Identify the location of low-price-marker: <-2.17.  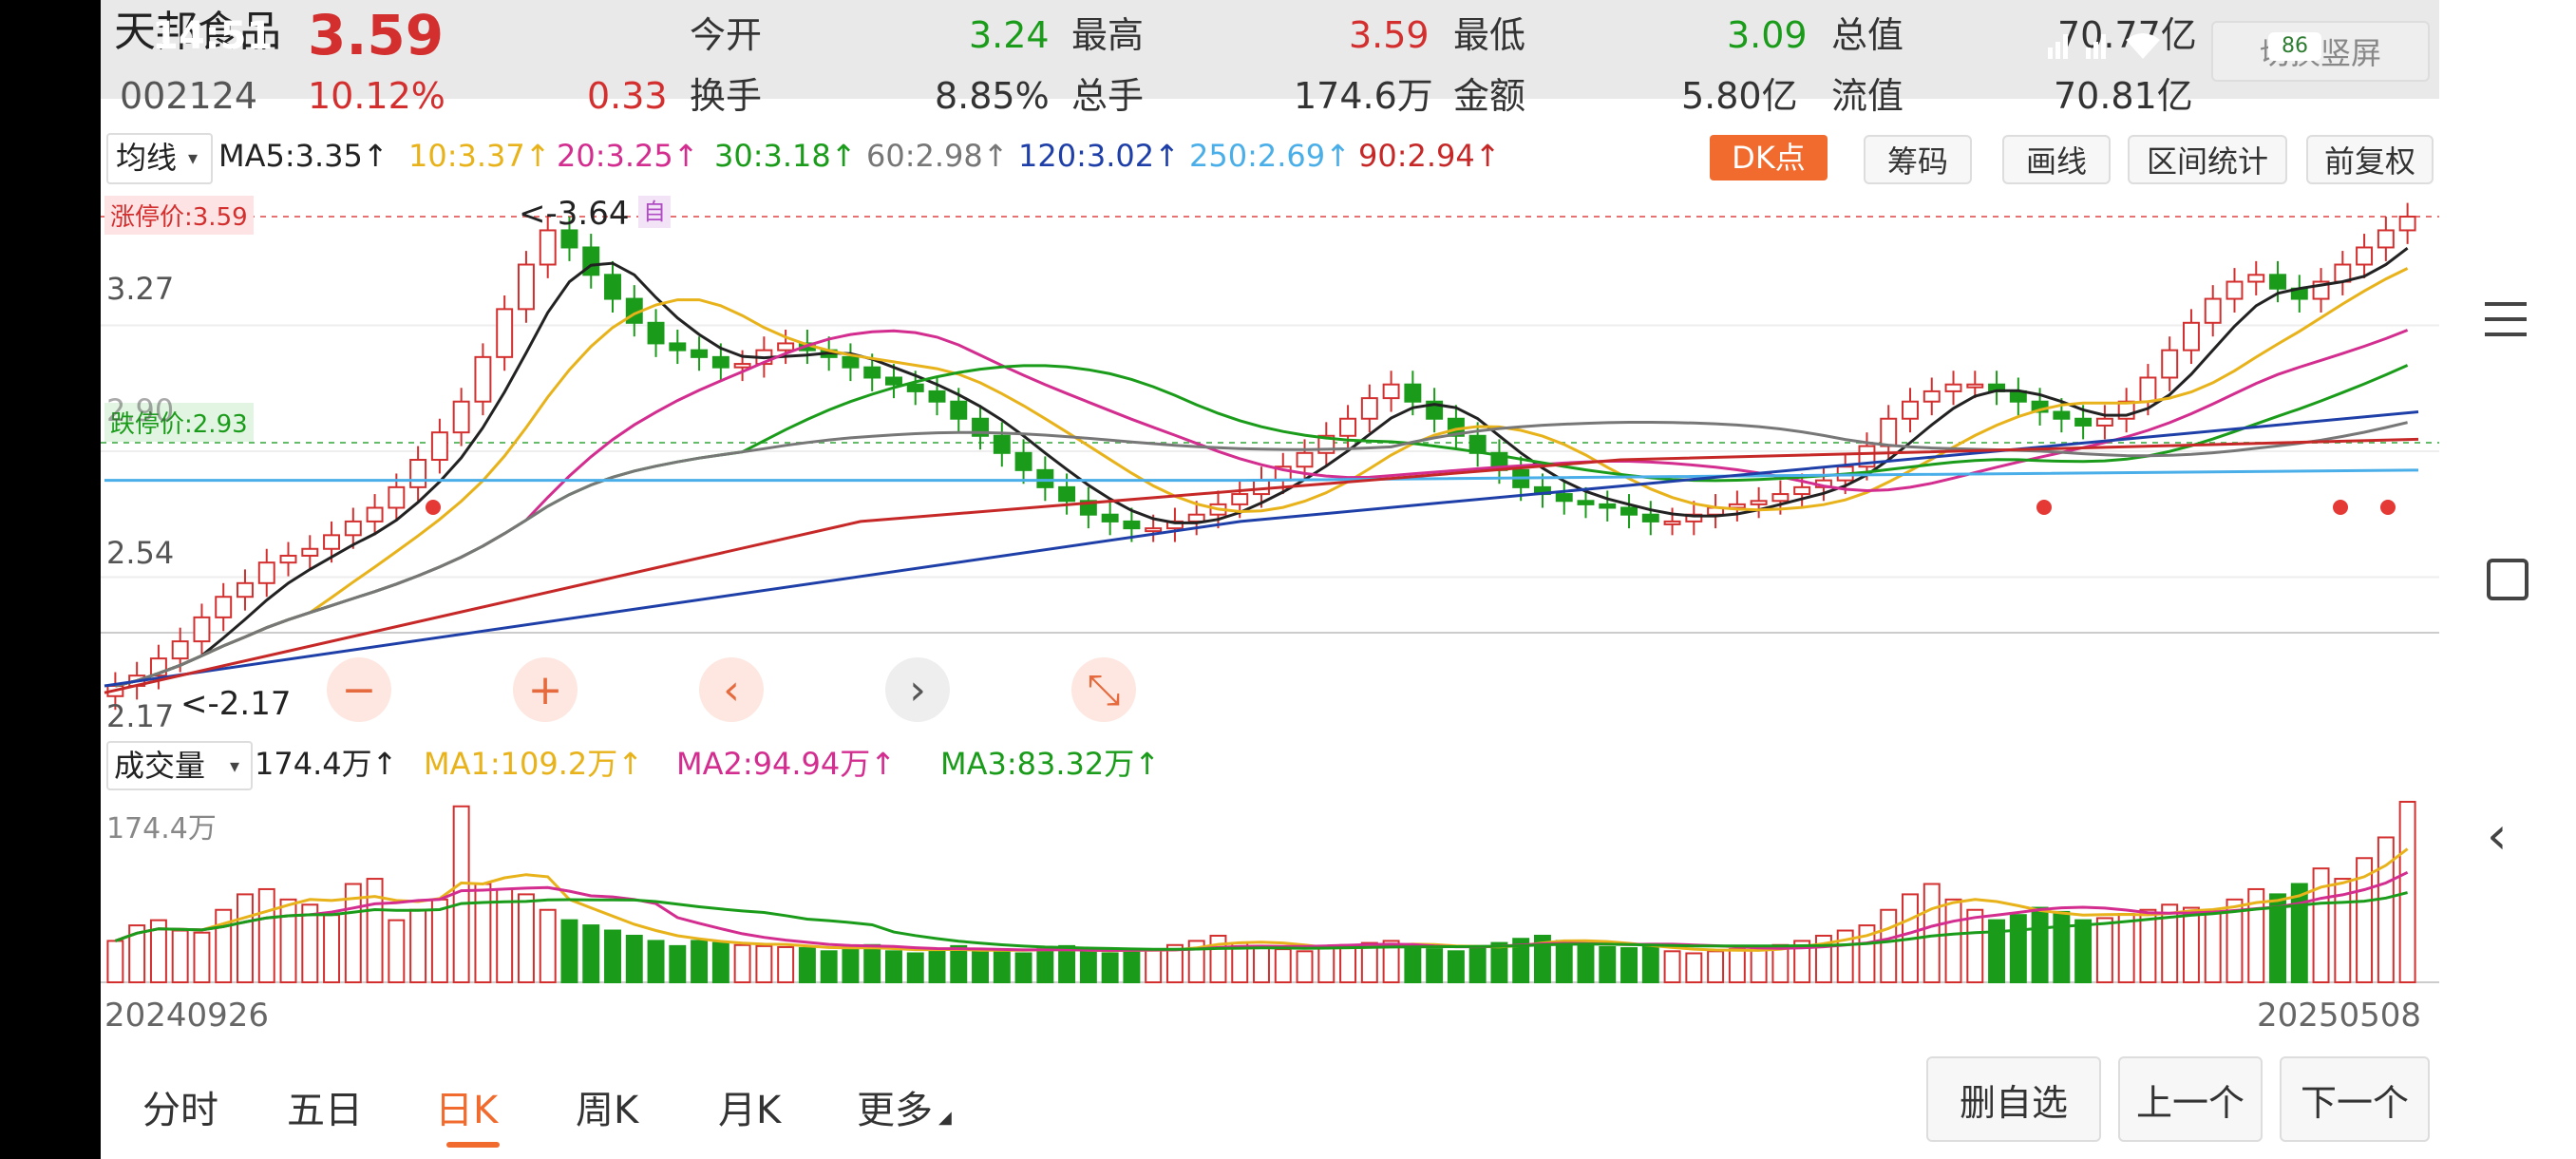
(236, 704).